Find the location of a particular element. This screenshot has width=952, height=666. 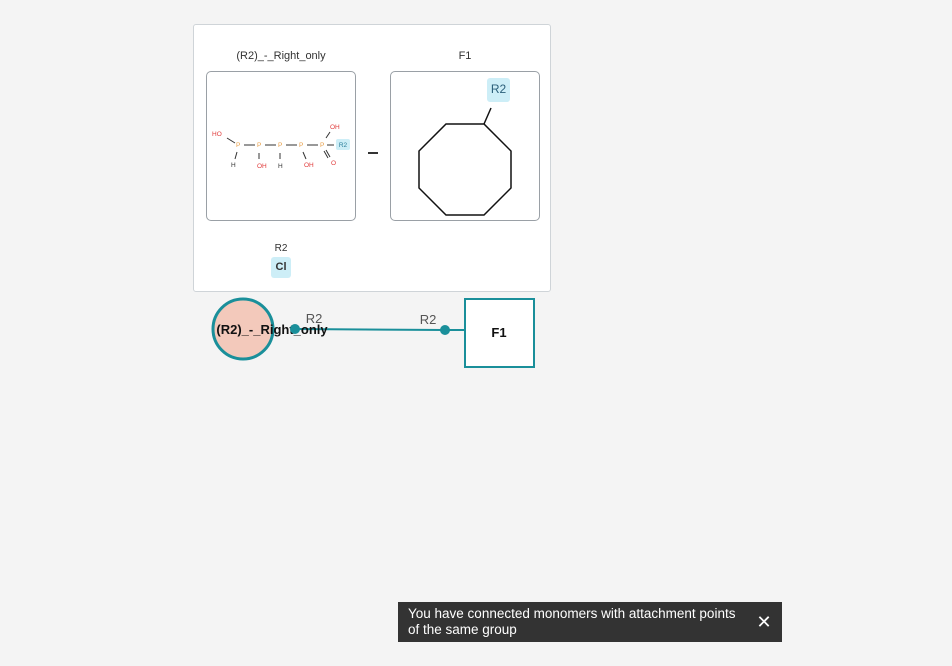

right-attachment-label: R2 is located at coordinates (428, 319).